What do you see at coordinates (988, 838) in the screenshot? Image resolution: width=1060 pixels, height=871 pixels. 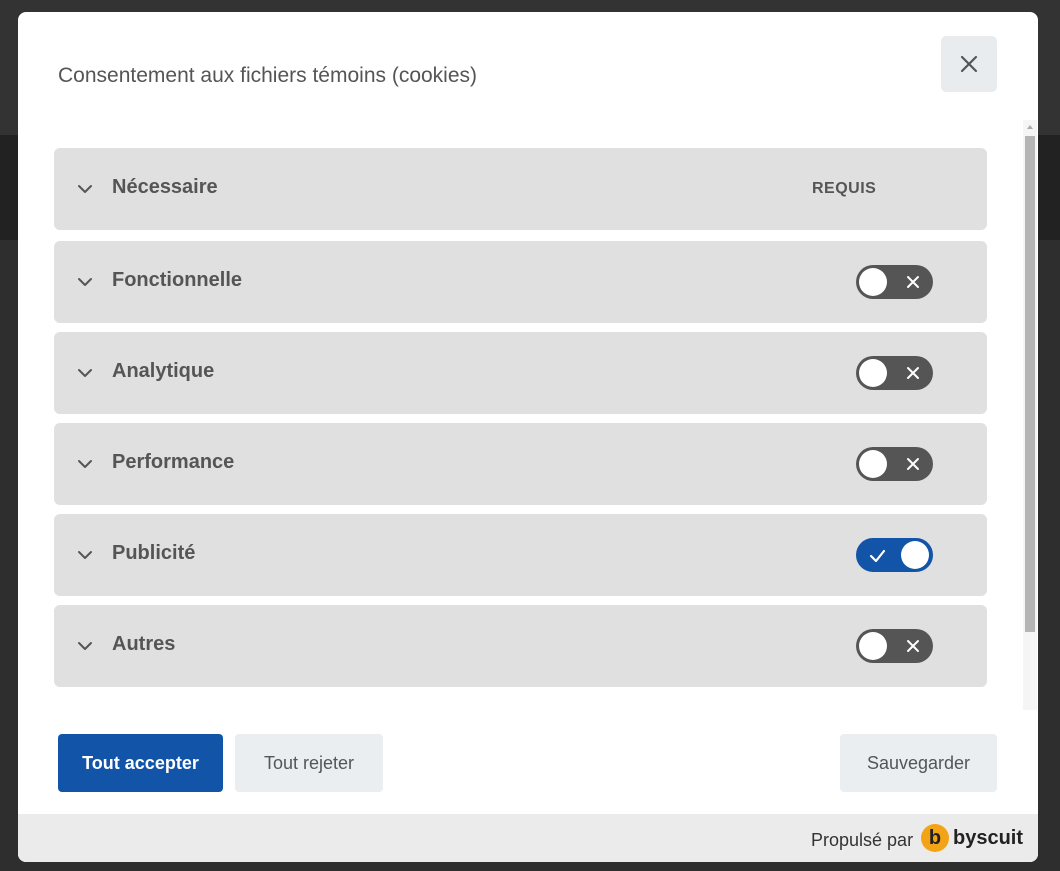 I see `byscuit-brand-name: byscuit` at bounding box center [988, 838].